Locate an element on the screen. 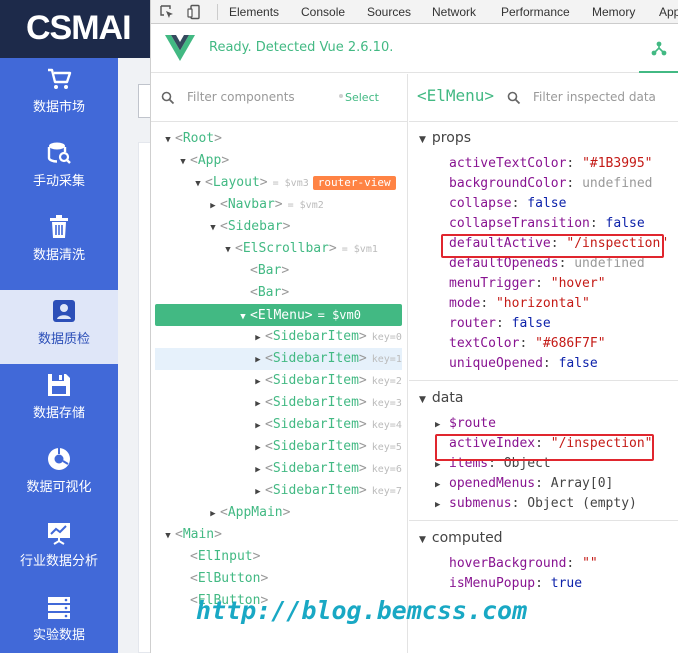 The image size is (678, 653). tree-node: ▶ <SidebarItem> key=6 is located at coordinates (326, 469).